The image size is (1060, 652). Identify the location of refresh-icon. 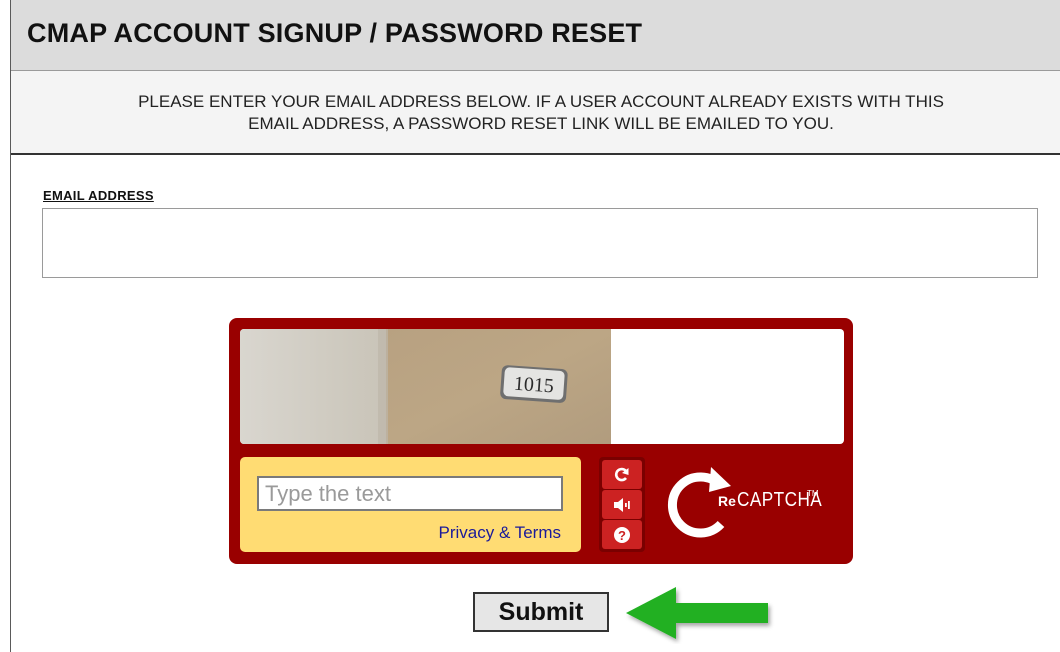
(621, 474).